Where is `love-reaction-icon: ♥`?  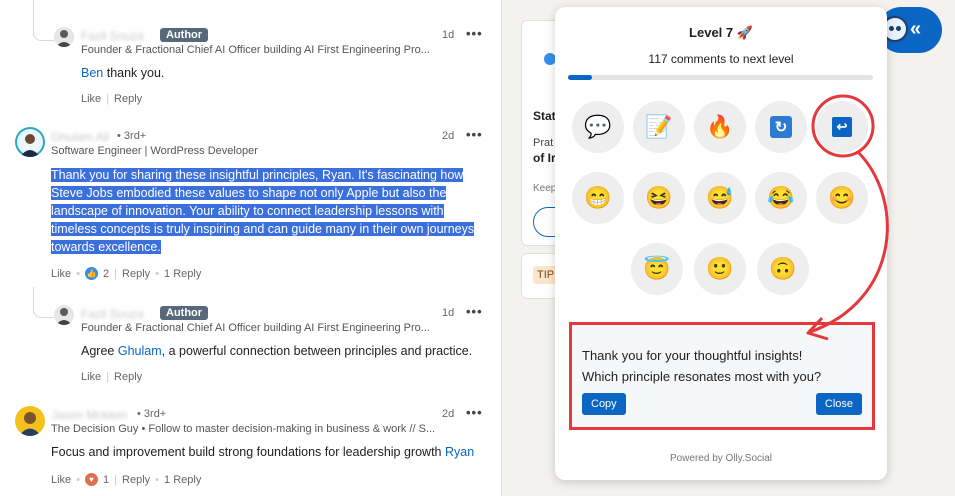 love-reaction-icon: ♥ is located at coordinates (92, 479).